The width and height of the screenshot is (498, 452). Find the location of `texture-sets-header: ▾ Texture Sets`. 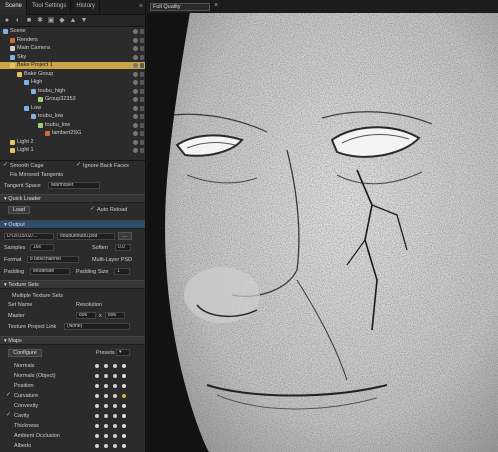

texture-sets-header: ▾ Texture Sets is located at coordinates (72, 284).